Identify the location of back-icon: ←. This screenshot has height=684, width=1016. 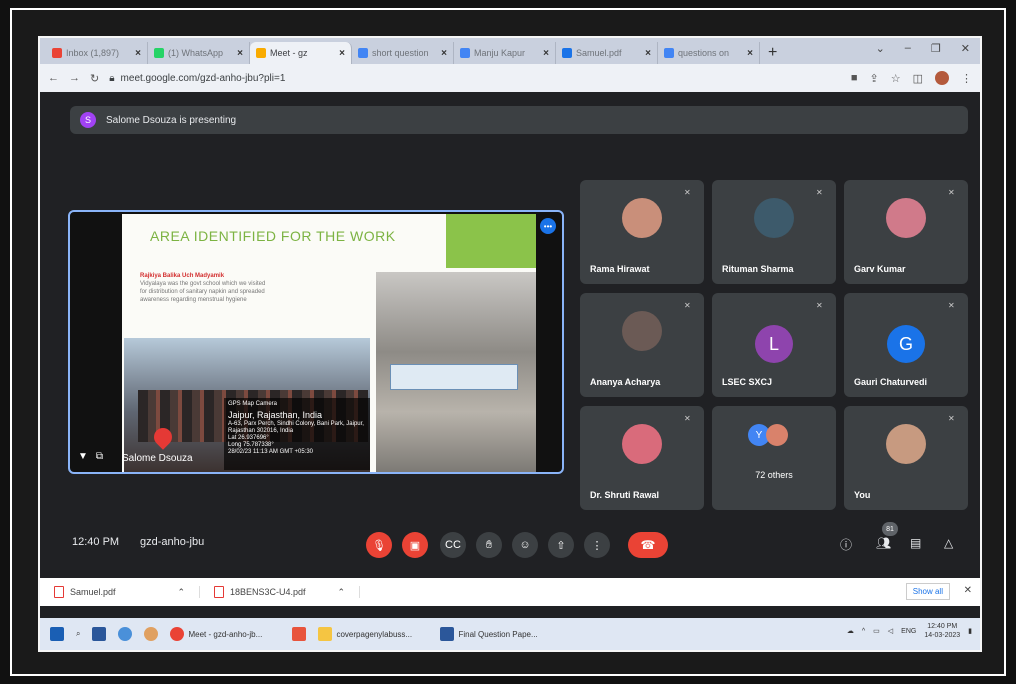
(53, 78).